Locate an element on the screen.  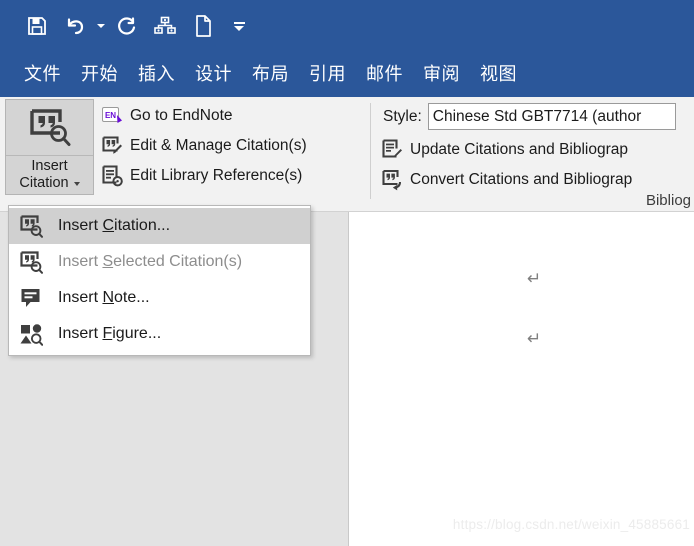
ribbon-tab-strip: 文件 开始 插入 设计 布局 引用 邮件 审阅 视图 is located at coordinates (347, 74).